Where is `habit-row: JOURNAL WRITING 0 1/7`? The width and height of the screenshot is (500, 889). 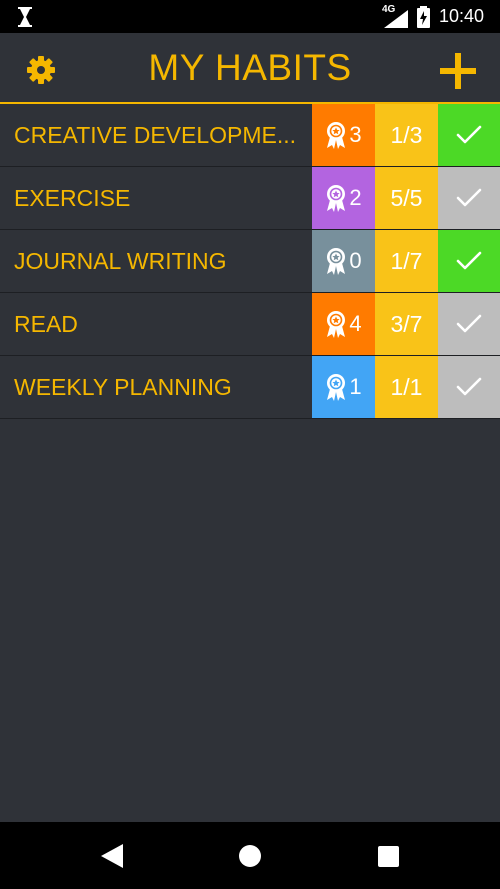 habit-row: JOURNAL WRITING 0 1/7 is located at coordinates (250, 261).